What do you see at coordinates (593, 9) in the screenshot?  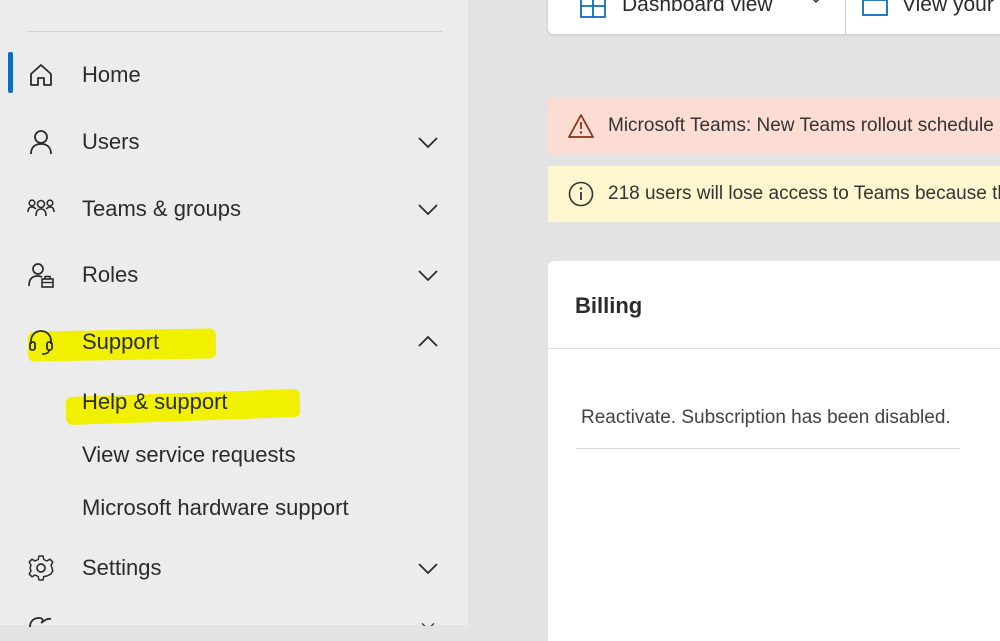 I see `grid-icon` at bounding box center [593, 9].